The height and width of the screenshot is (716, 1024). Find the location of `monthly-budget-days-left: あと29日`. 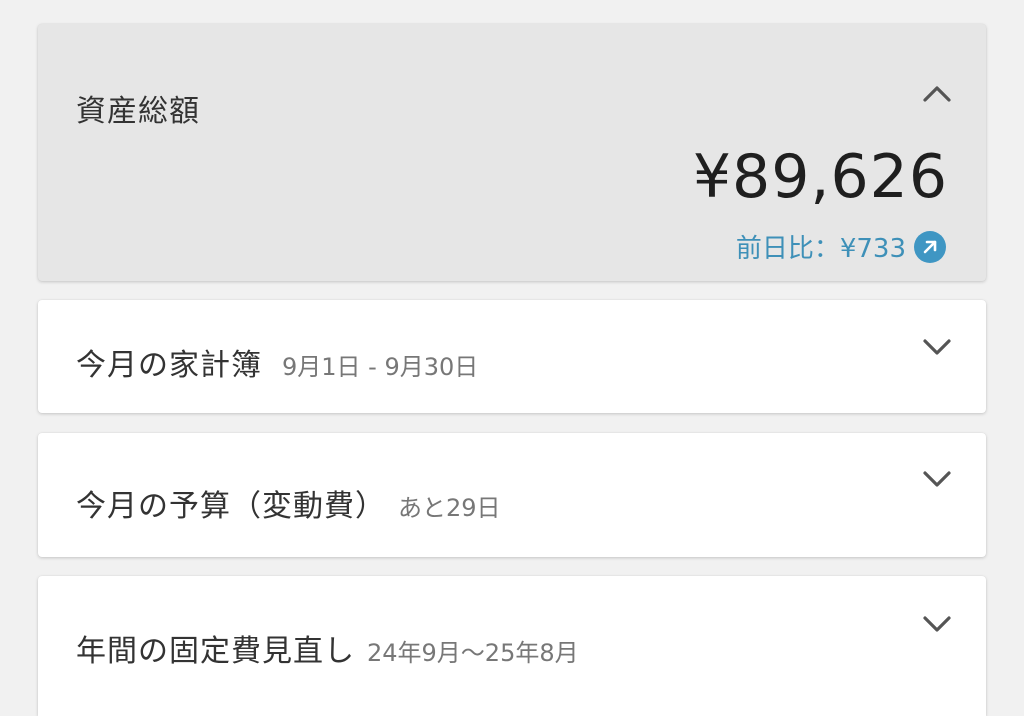

monthly-budget-days-left: あと29日 is located at coordinates (449, 508).